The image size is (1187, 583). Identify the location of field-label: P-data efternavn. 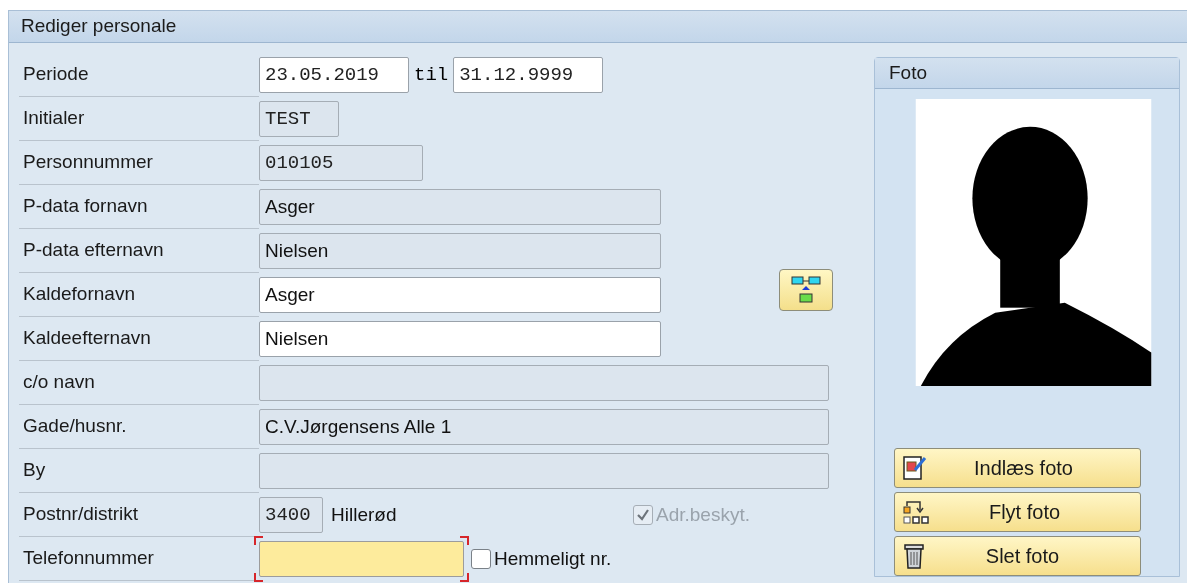
(93, 250).